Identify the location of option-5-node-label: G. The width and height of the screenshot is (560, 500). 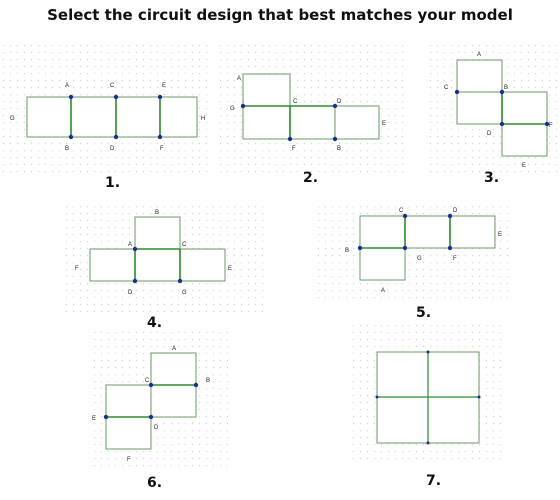
(419, 259).